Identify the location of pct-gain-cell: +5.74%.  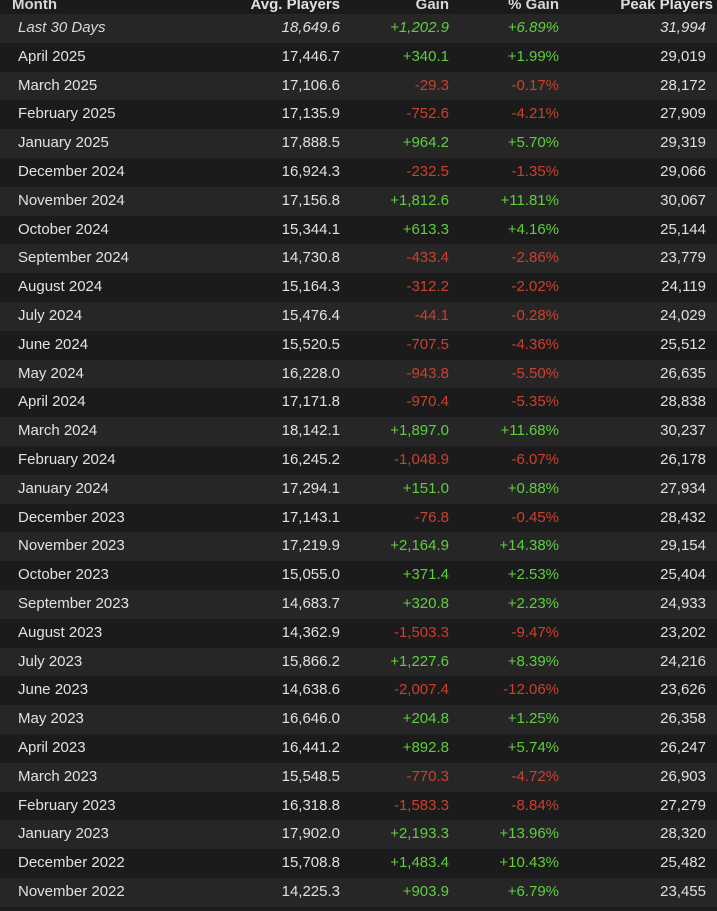
(533, 747).